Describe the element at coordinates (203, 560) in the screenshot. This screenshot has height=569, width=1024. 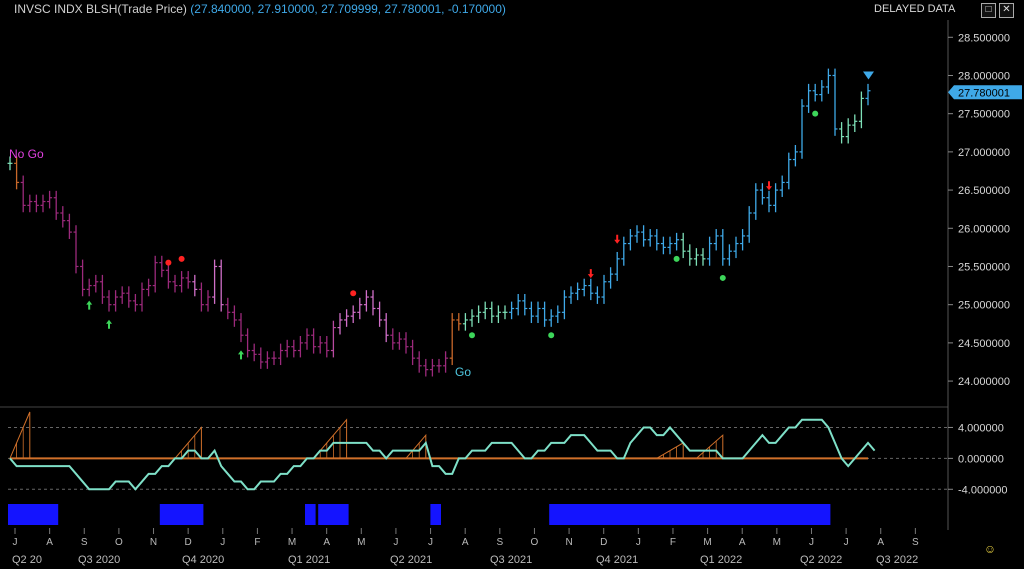
I see `quarter-label: Q4 2020` at that location.